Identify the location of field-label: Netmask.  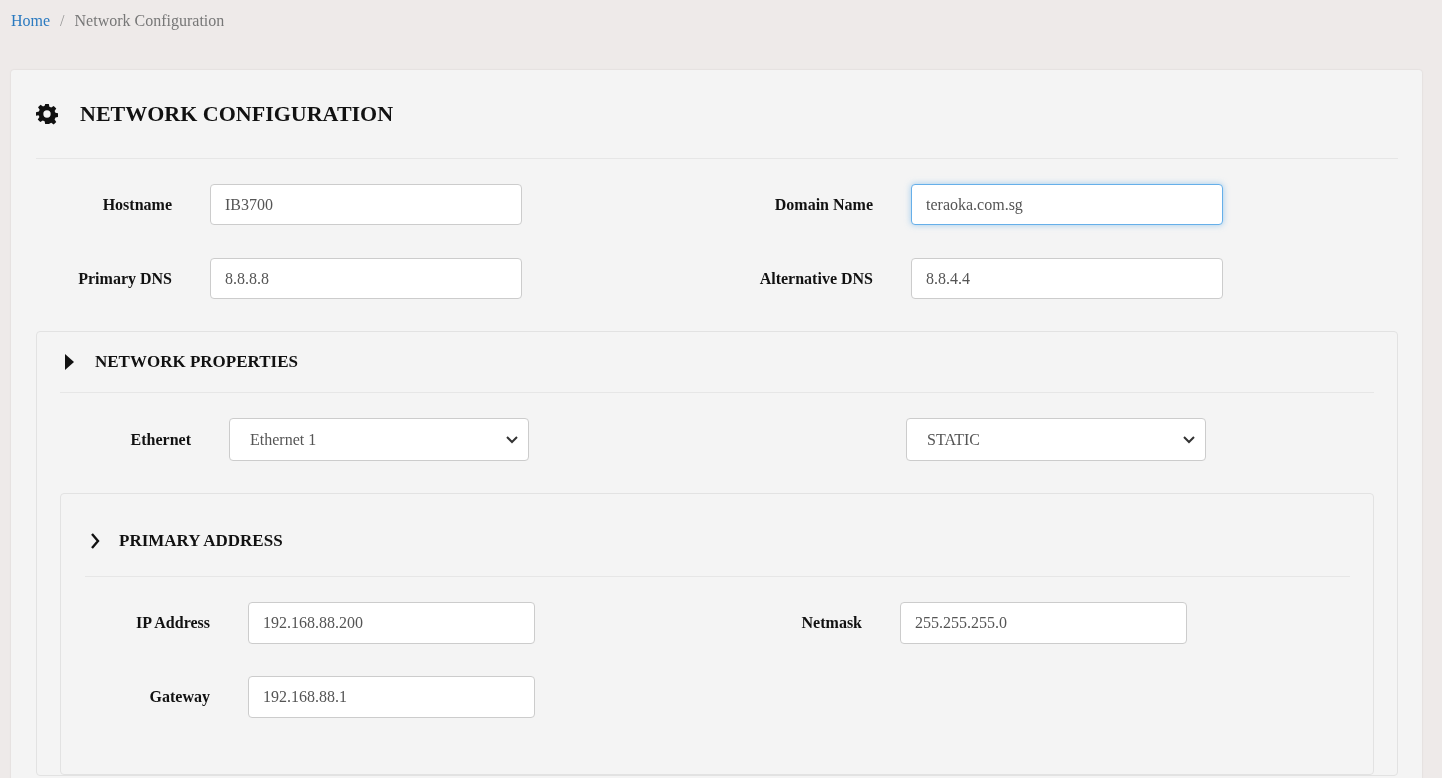
(831, 623).